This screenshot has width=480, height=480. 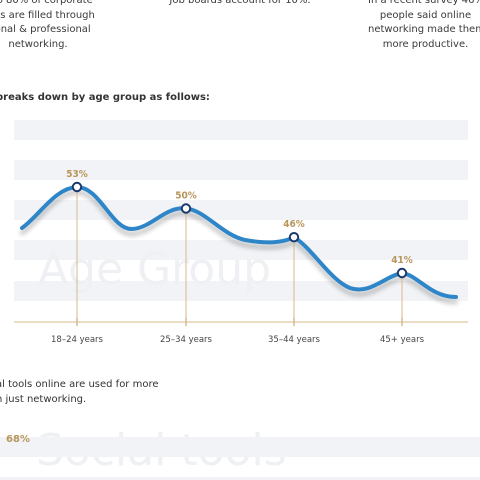 What do you see at coordinates (43, 399) in the screenshot?
I see `footer-line: n just networking.` at bounding box center [43, 399].